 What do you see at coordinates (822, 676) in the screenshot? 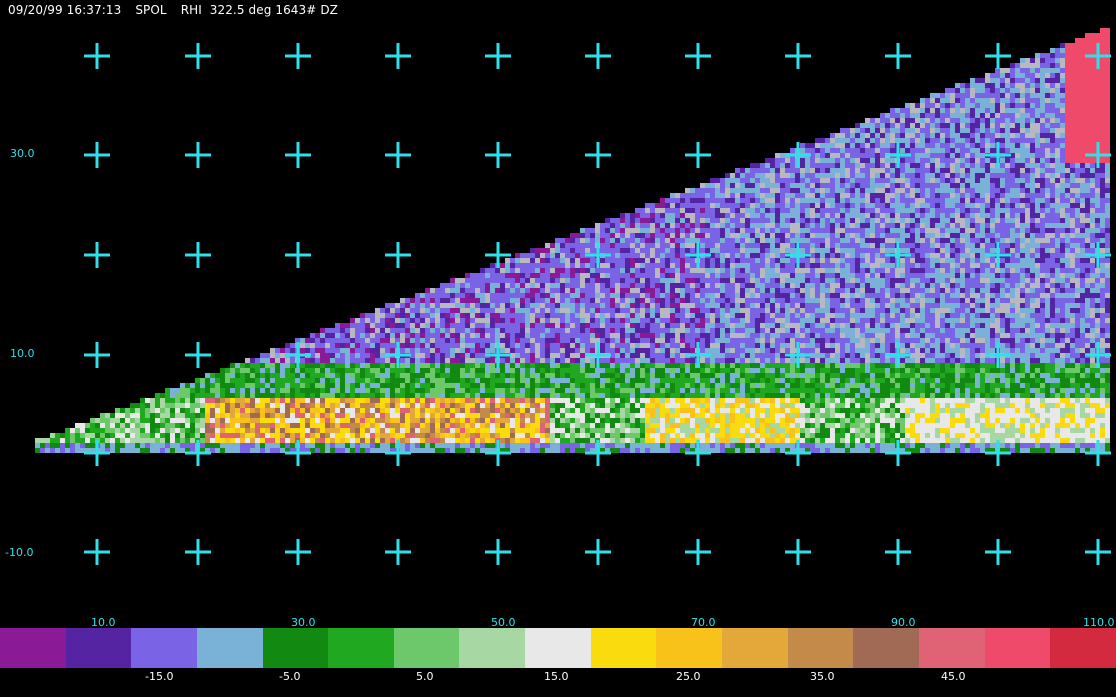
I see `color-label-35: 35.0` at bounding box center [822, 676].